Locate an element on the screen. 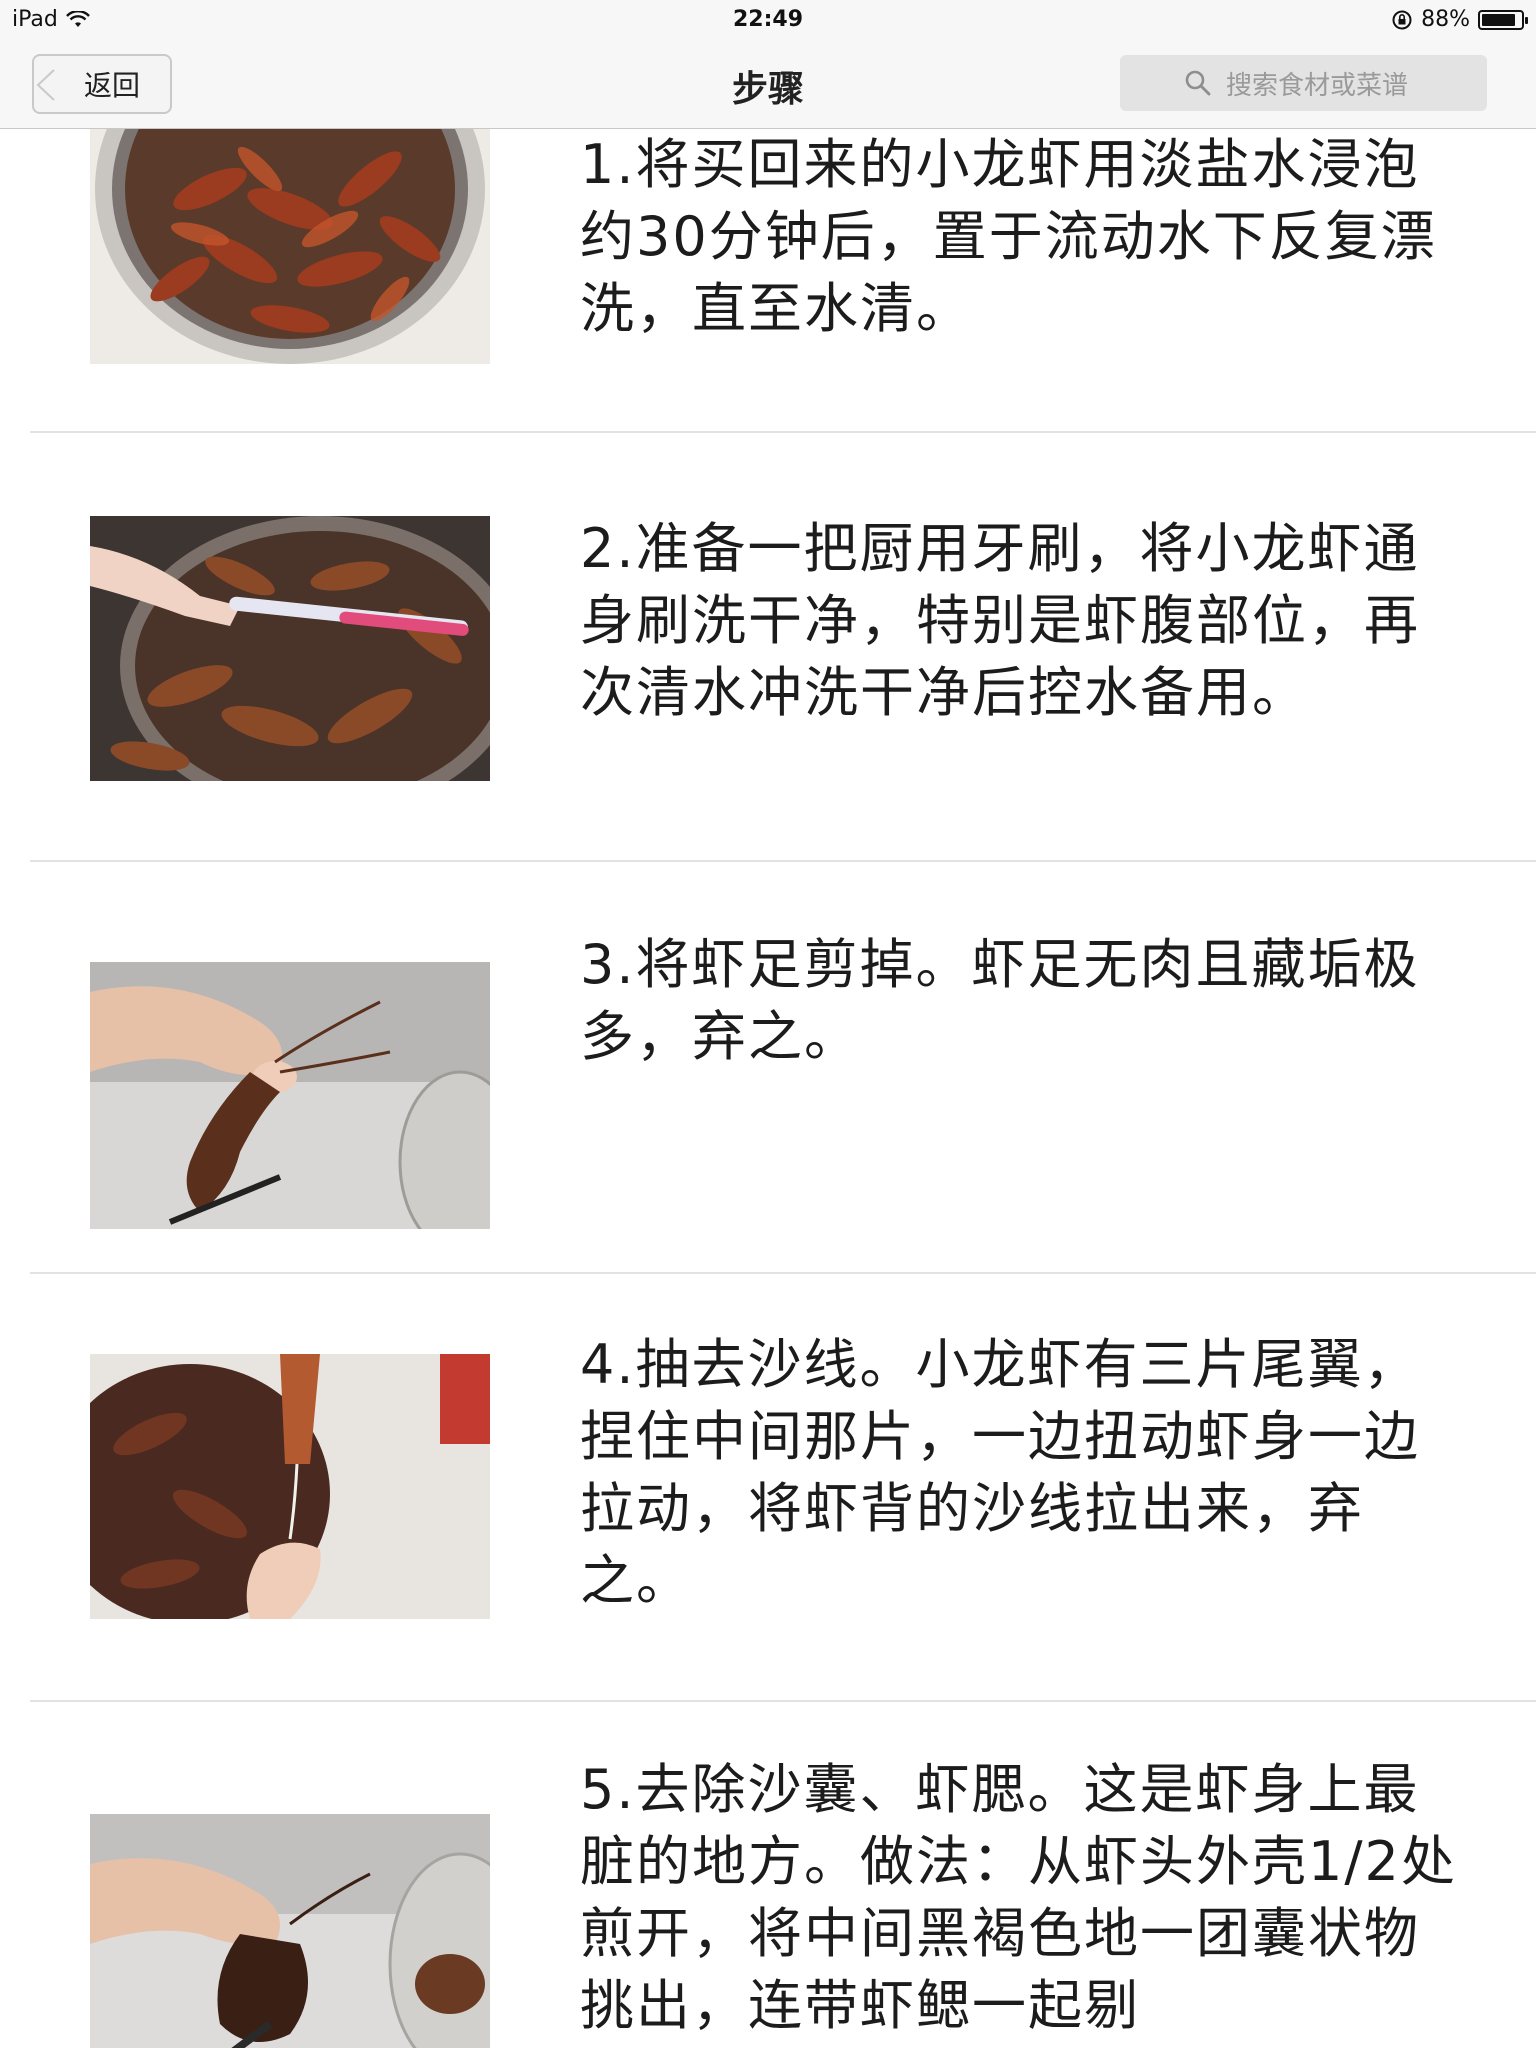 The height and width of the screenshot is (2048, 1536). status-bar: iPad 22:49 88% is located at coordinates (768, 20).